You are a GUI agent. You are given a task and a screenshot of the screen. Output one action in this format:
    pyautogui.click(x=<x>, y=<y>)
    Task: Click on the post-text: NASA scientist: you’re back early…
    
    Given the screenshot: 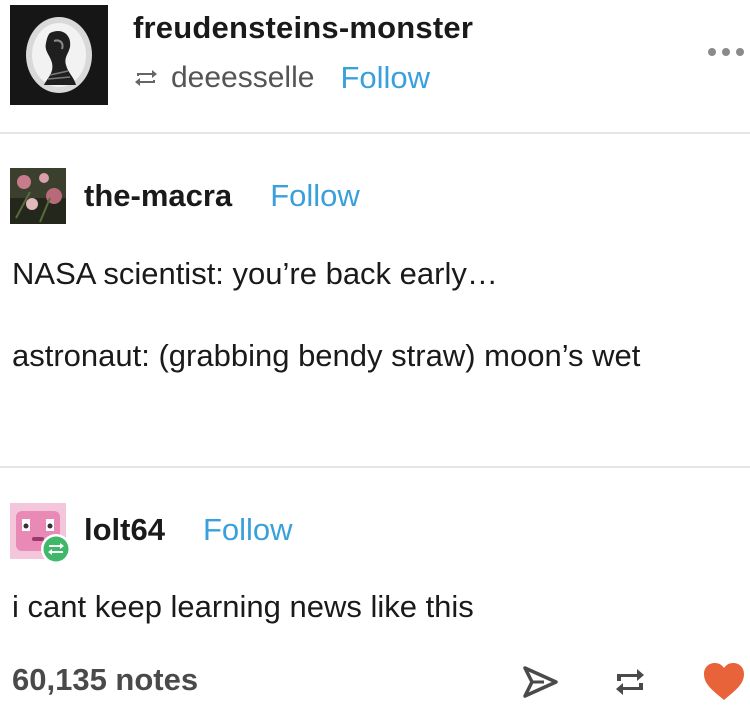 What is the action you would take?
    pyautogui.click(x=255, y=273)
    